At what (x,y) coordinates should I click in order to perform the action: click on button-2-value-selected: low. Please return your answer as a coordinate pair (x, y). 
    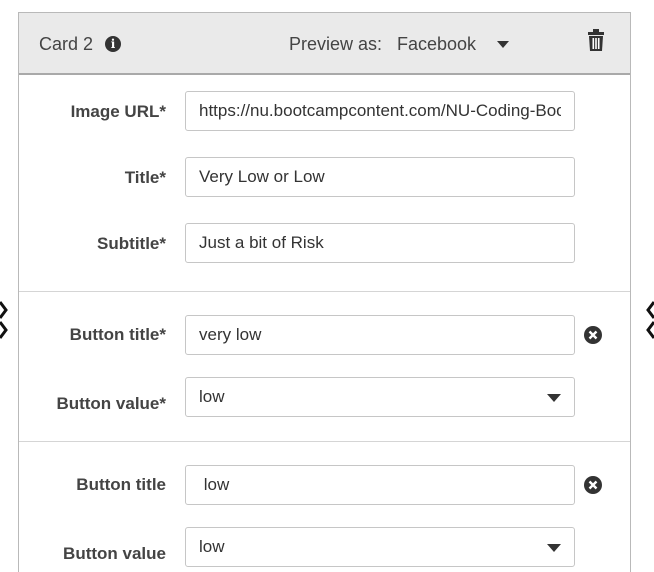
    Looking at the image, I should click on (212, 546).